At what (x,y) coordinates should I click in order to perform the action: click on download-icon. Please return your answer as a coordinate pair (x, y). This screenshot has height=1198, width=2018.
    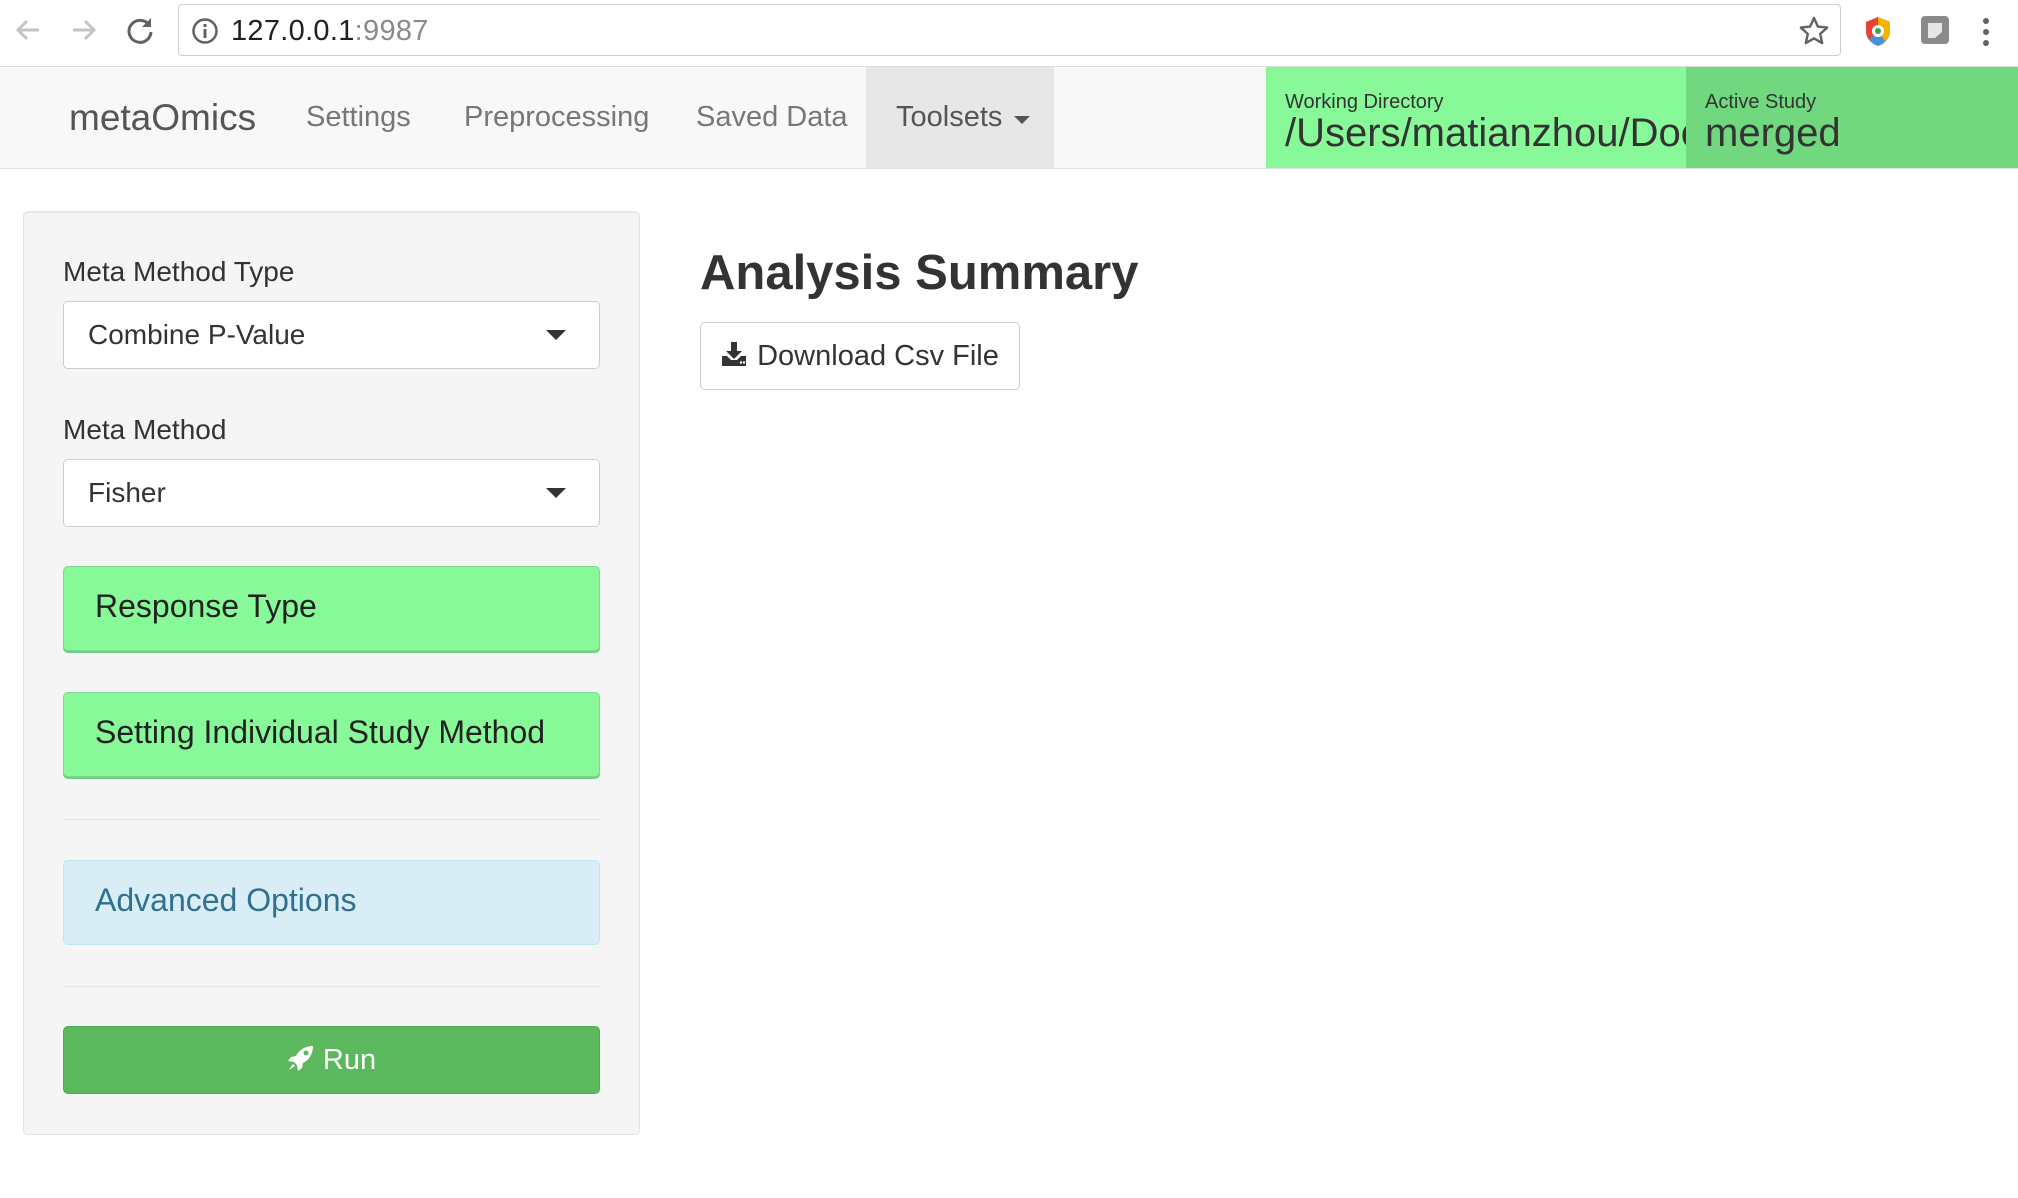
    Looking at the image, I should click on (734, 356).